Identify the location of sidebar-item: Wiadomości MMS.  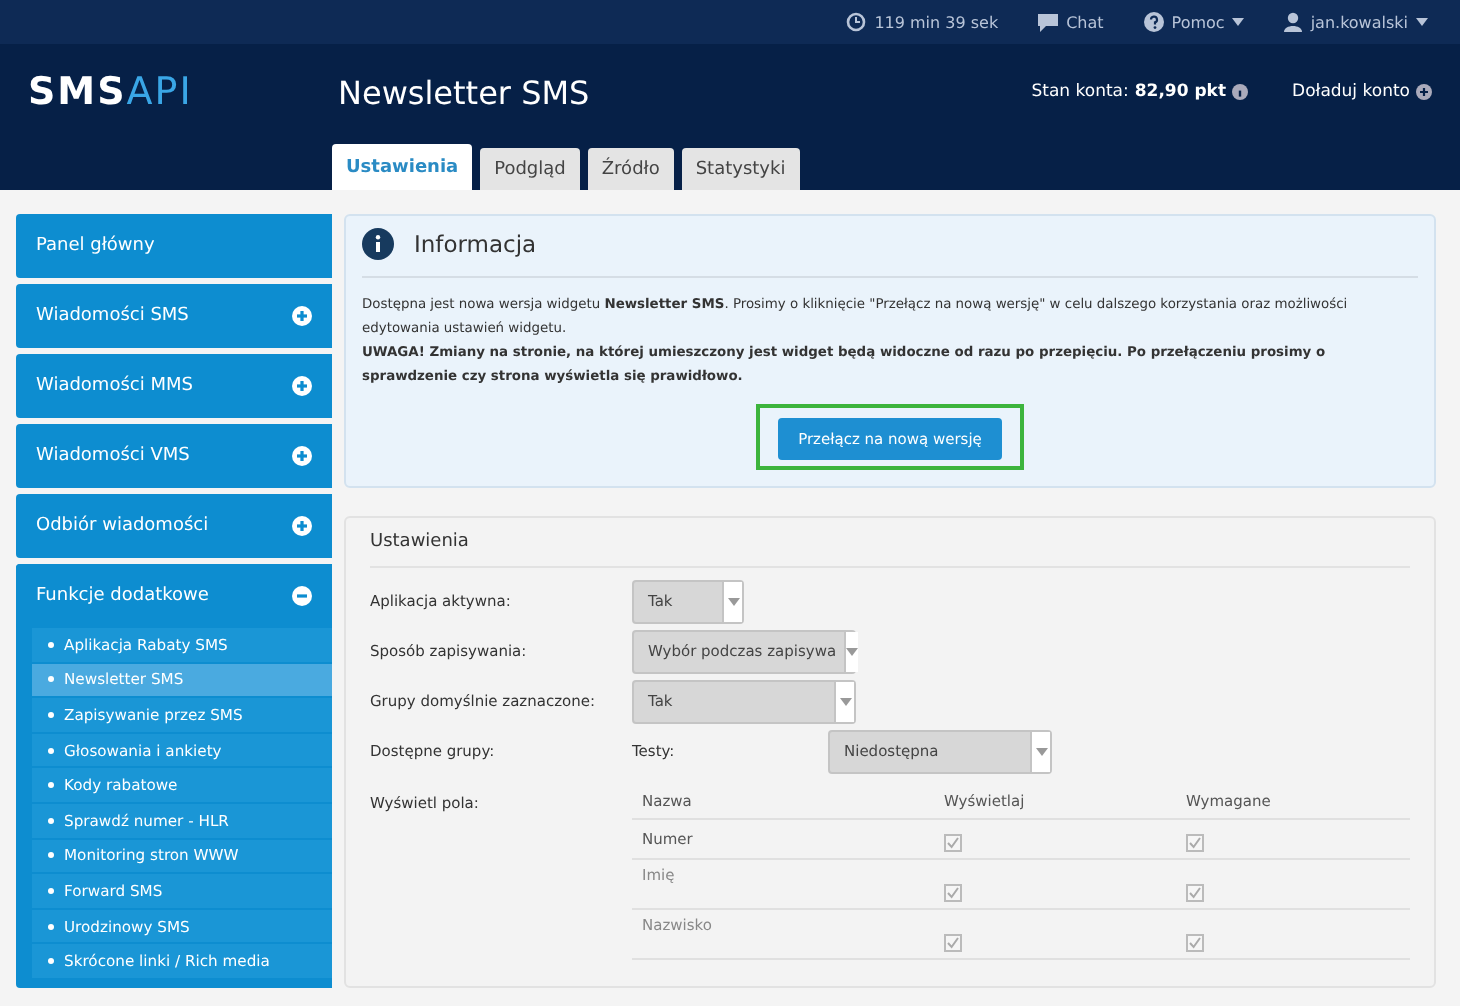
(174, 386).